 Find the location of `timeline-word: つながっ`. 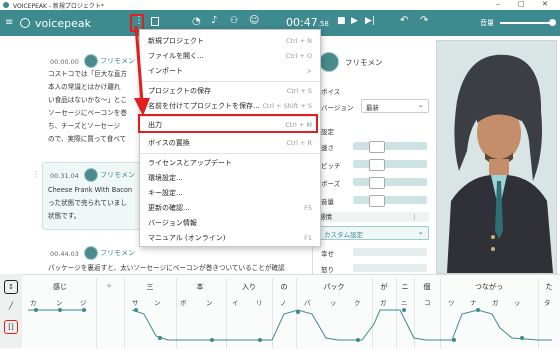

timeline-word: つながっ is located at coordinates (489, 287).